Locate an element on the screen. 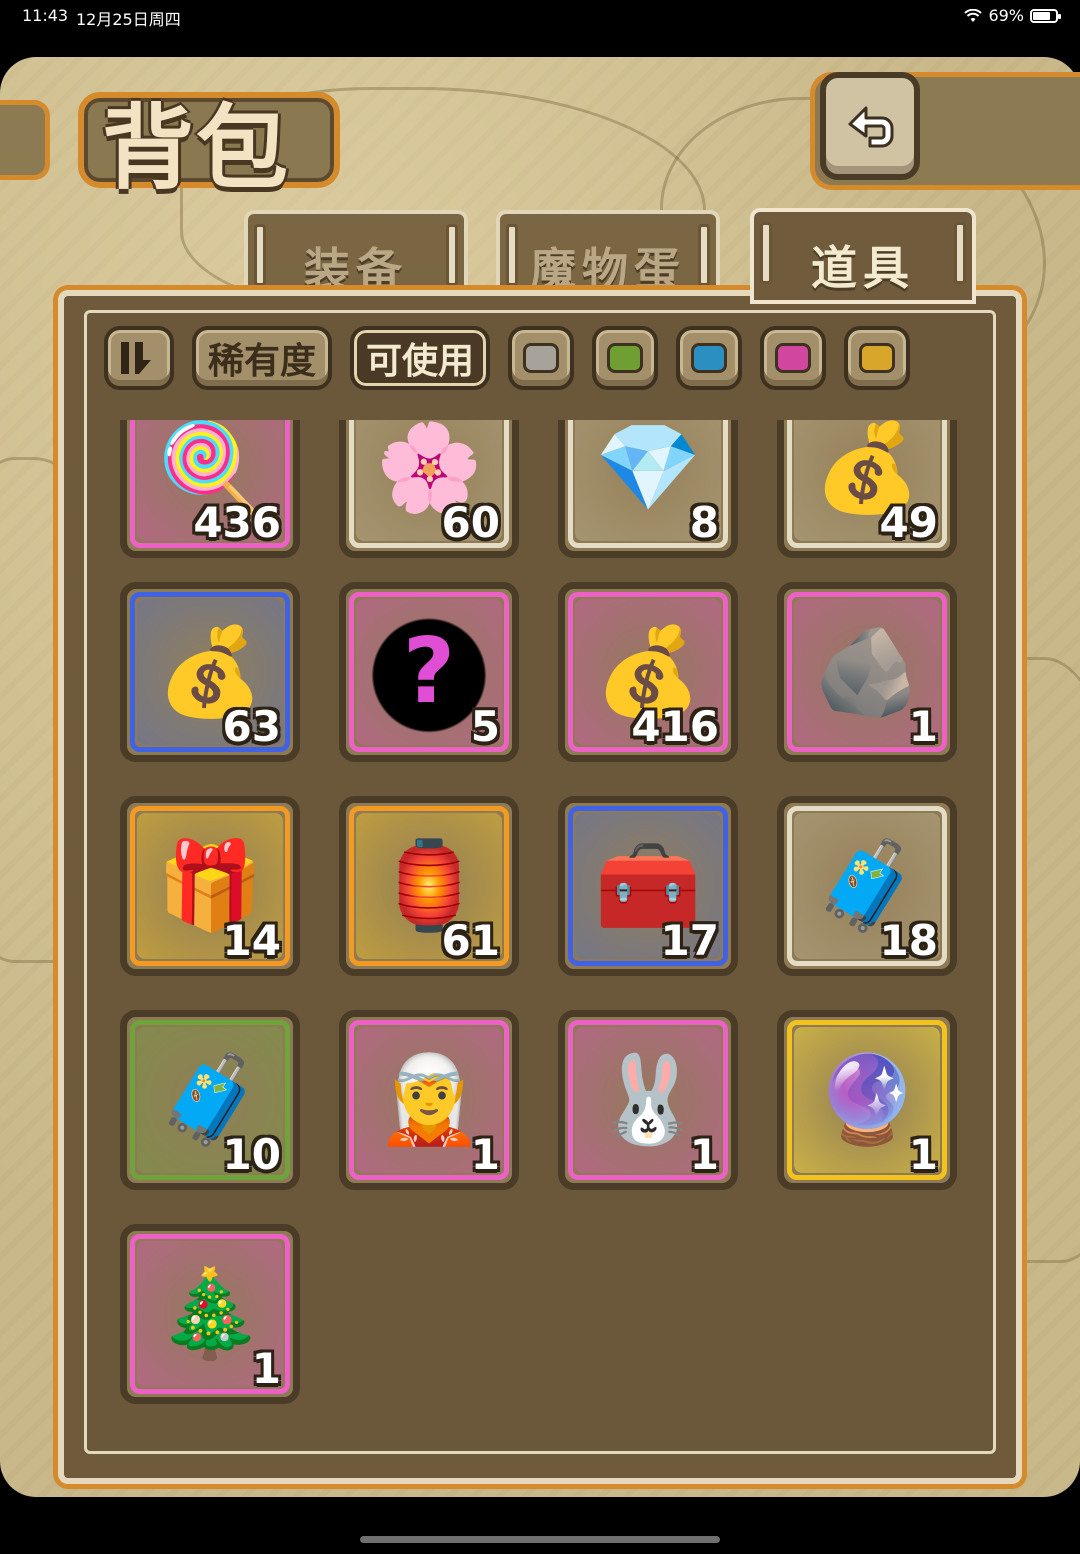 Image resolution: width=1080 pixels, height=1554 pixels. item-slot-christmas-girl-figure: 🎄 1 is located at coordinates (210, 1314).